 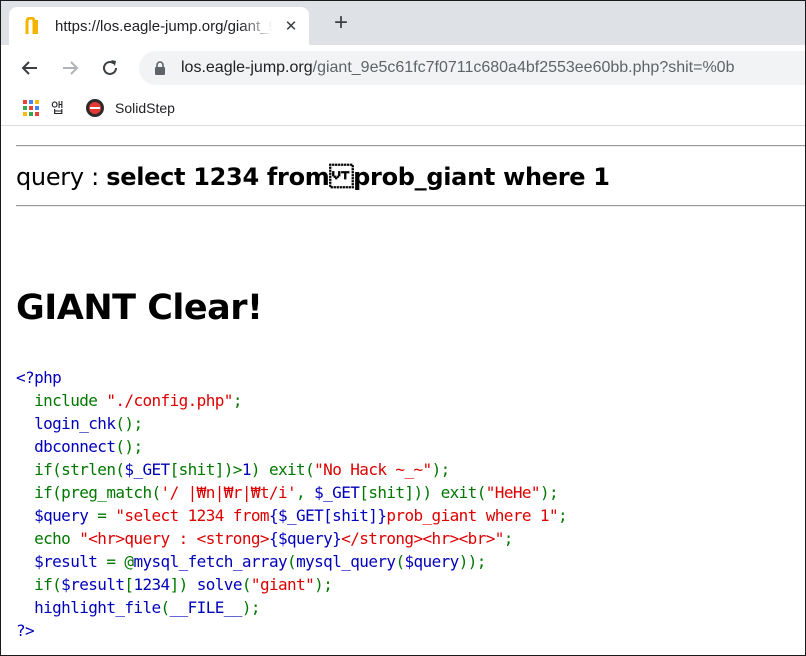 I want to click on query-text: select 1234 from prob_giant where 1, so click(x=358, y=177).